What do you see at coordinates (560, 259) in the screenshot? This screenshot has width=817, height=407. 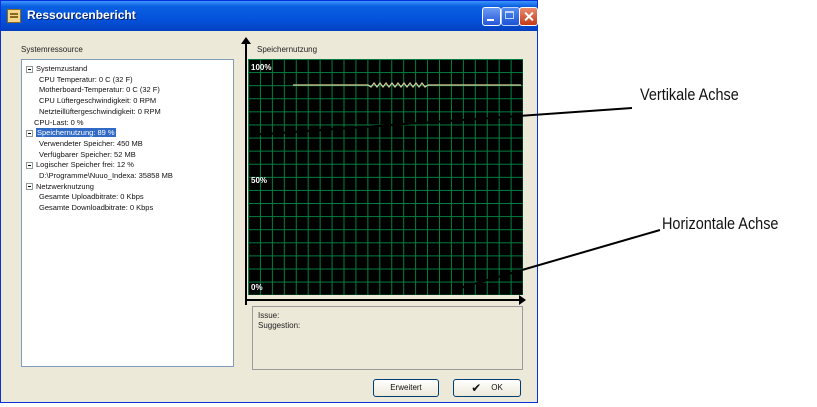 I see `horizontal-axis-callout-line` at bounding box center [560, 259].